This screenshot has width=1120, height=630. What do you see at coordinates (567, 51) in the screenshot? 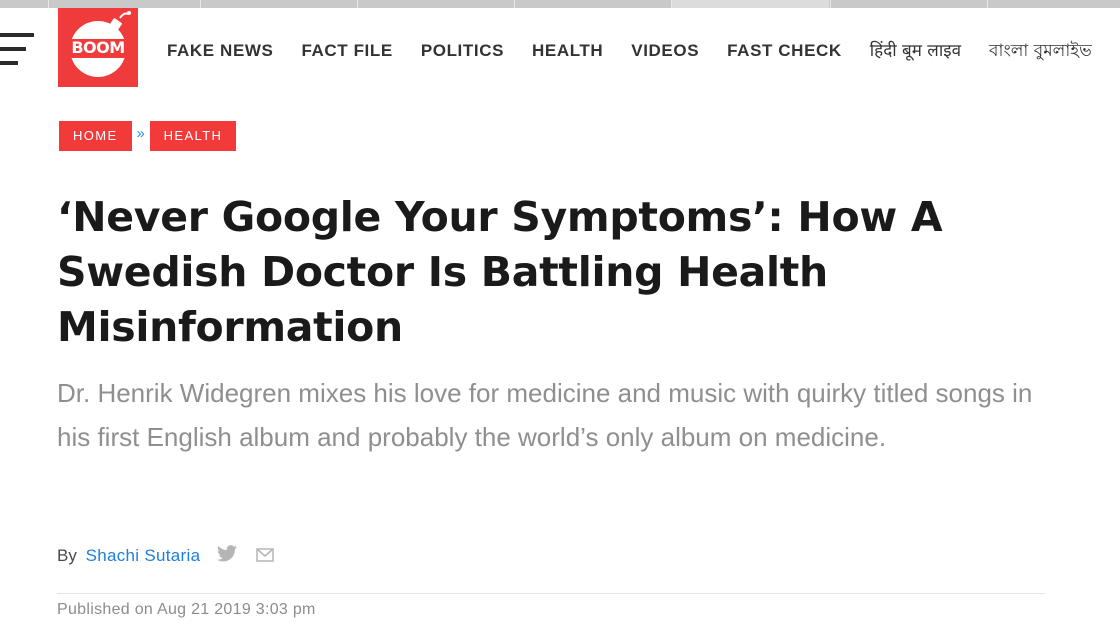
I see `nav-item-health: HEALTH` at bounding box center [567, 51].